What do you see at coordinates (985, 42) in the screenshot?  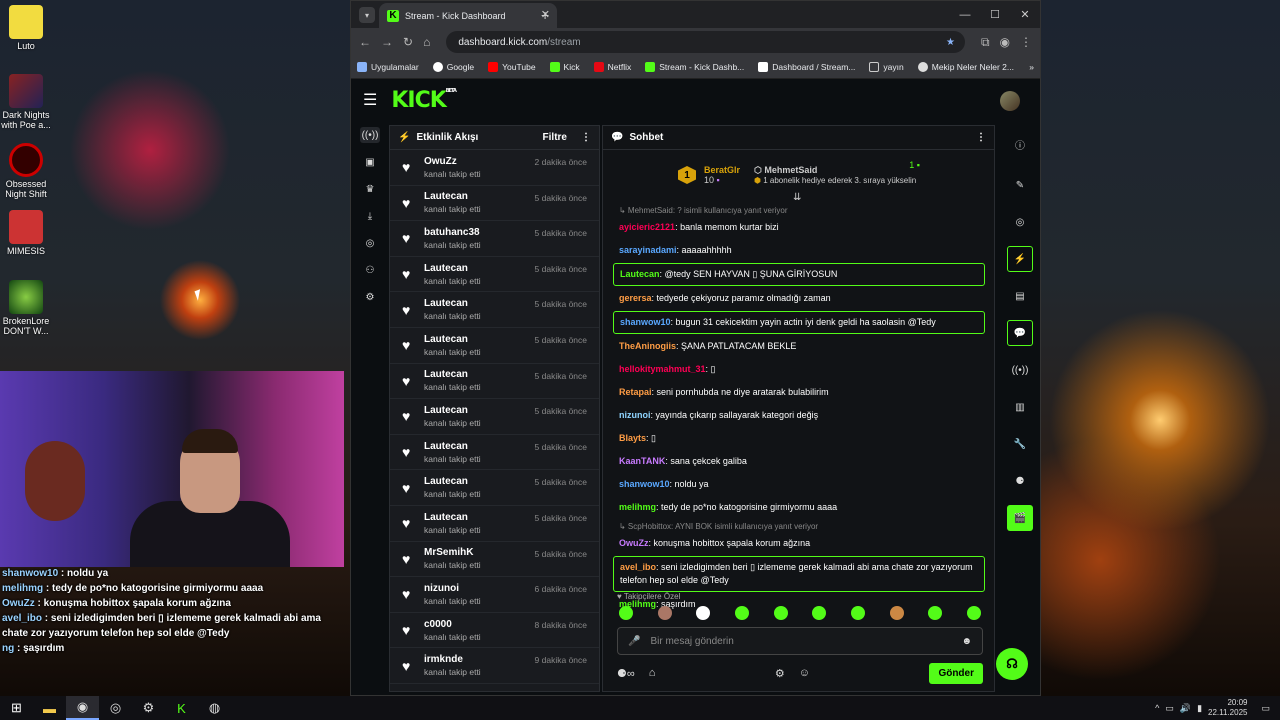 I see `extensions-icon: ⧉` at bounding box center [985, 42].